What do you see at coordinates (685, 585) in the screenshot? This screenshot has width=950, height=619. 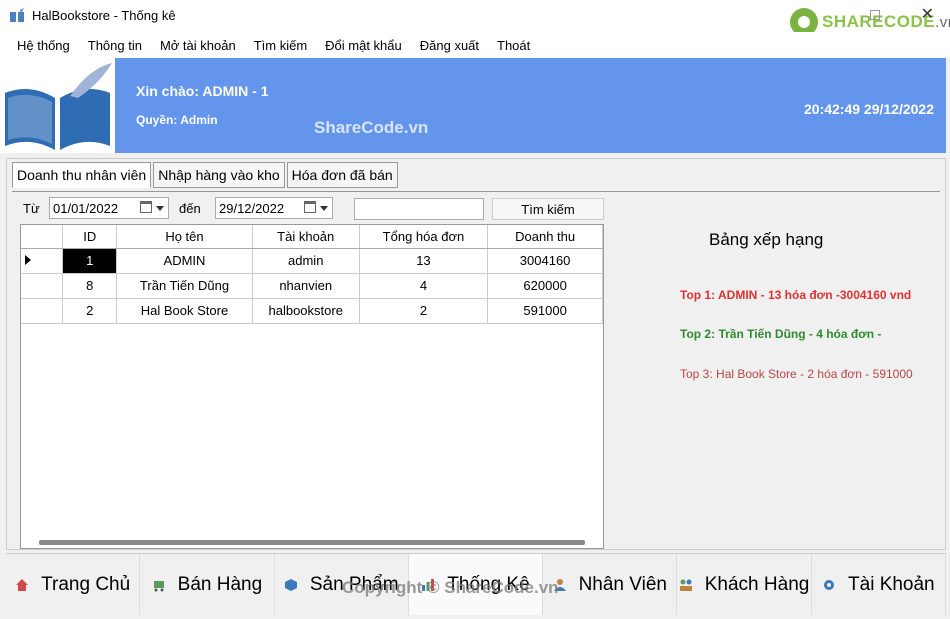 I see `users-icon` at bounding box center [685, 585].